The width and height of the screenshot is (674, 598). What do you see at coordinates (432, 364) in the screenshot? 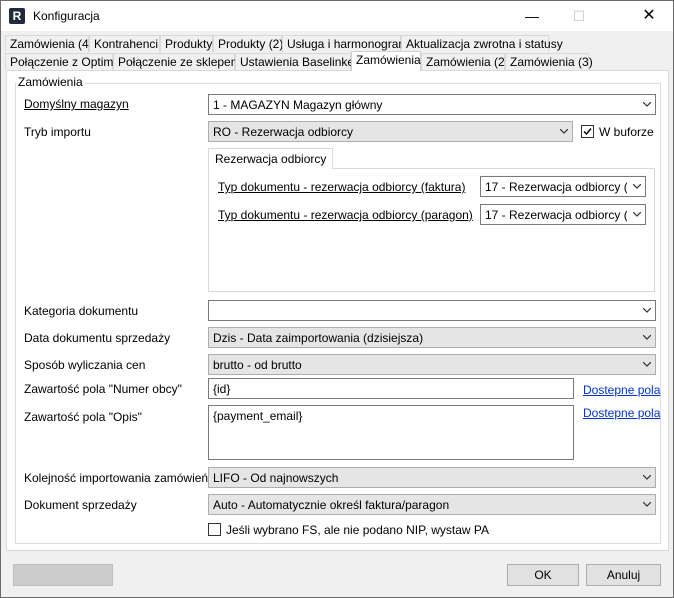
I see `ceny-select: brutto - od brutto` at bounding box center [432, 364].